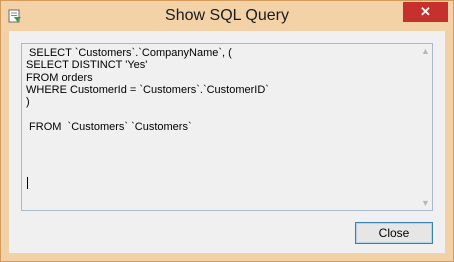 The image size is (454, 262). I want to click on close-button: Close, so click(394, 233).